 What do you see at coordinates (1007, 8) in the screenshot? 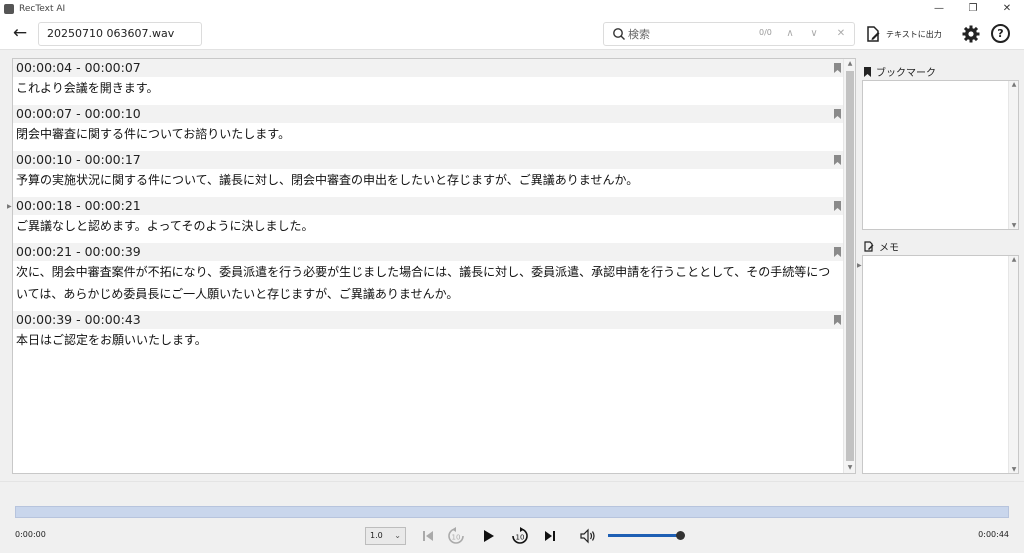
I see `close-window-button: ✕` at bounding box center [1007, 8].